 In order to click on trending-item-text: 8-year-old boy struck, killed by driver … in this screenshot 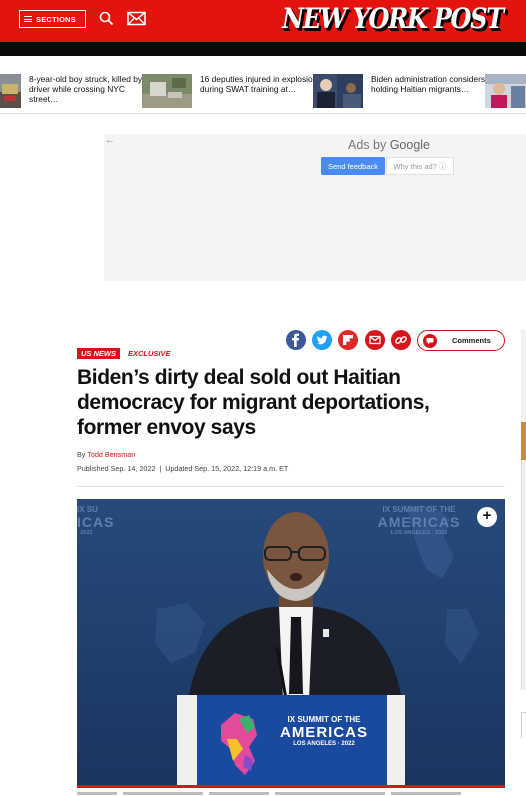, I will do `click(86, 89)`.